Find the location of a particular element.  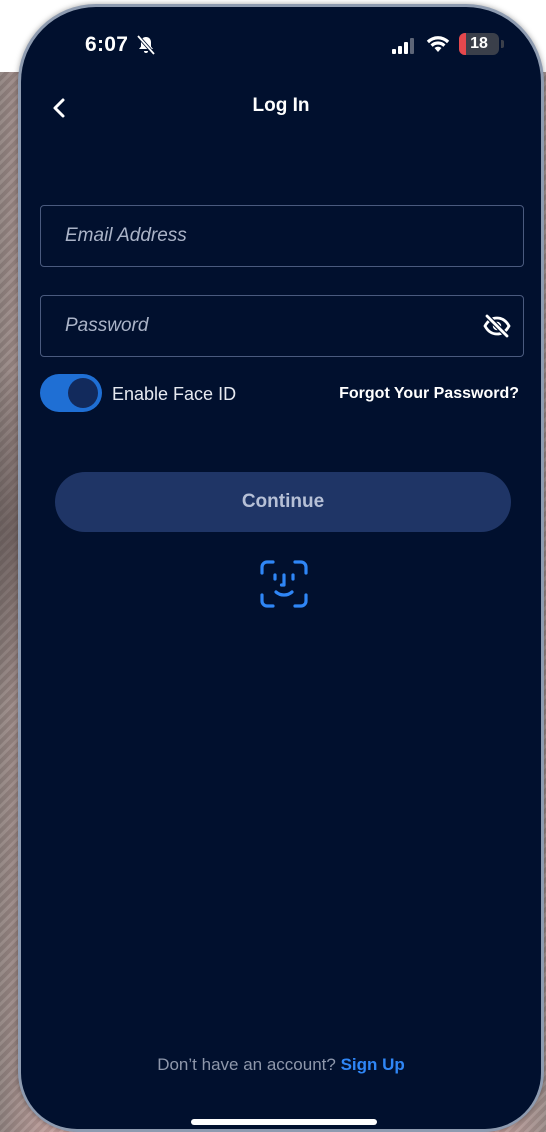

signup-prompt-text: Don’t have an account? is located at coordinates (249, 1064).